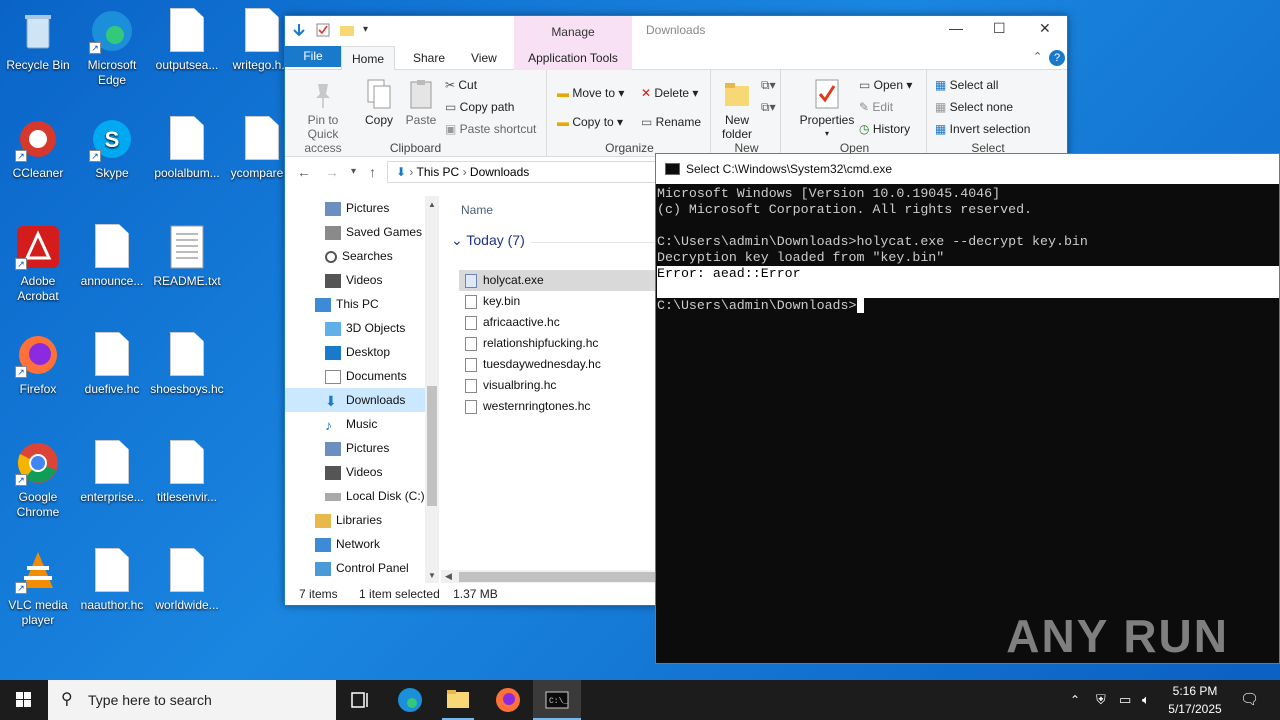 Image resolution: width=1280 pixels, height=720 pixels. What do you see at coordinates (187, 256) in the screenshot?
I see `desktop-icon-readme: README.txt` at bounding box center [187, 256].